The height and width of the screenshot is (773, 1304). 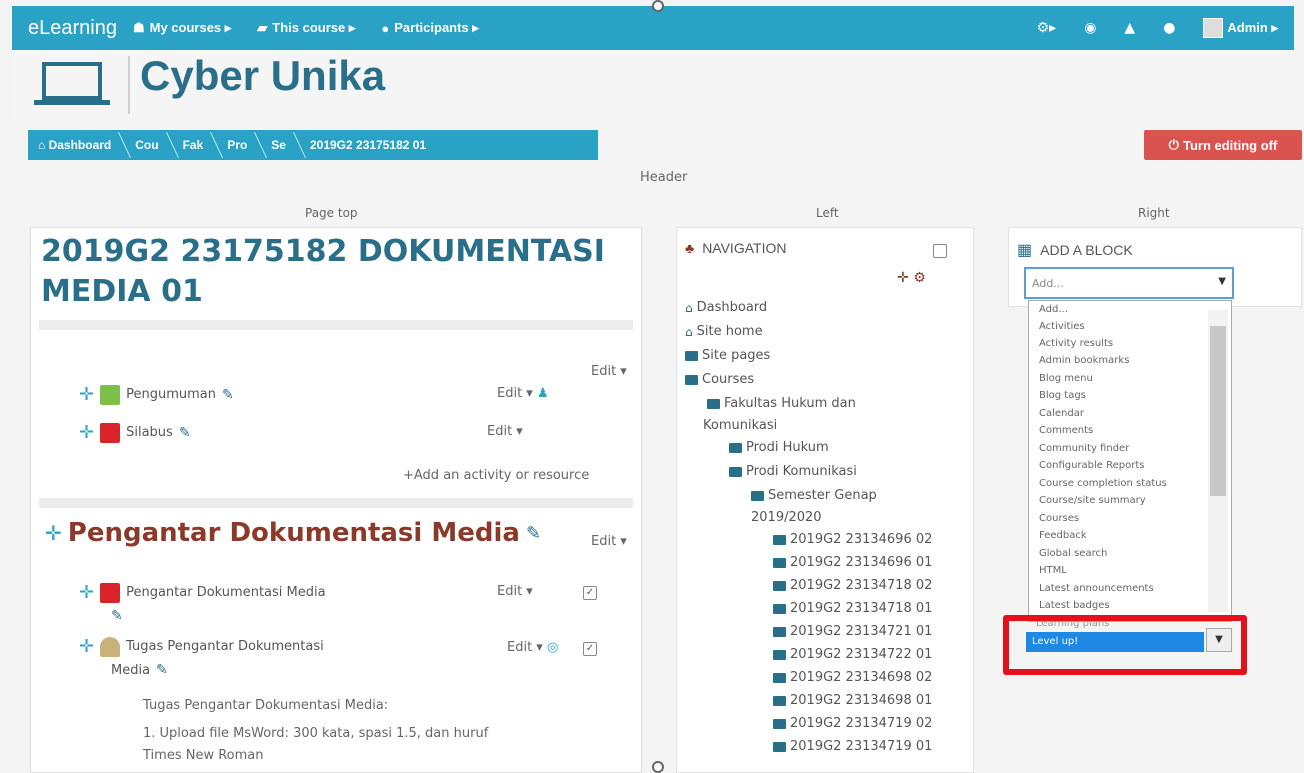 I want to click on dropdown-option: Configurable Reports, so click(x=1091, y=465).